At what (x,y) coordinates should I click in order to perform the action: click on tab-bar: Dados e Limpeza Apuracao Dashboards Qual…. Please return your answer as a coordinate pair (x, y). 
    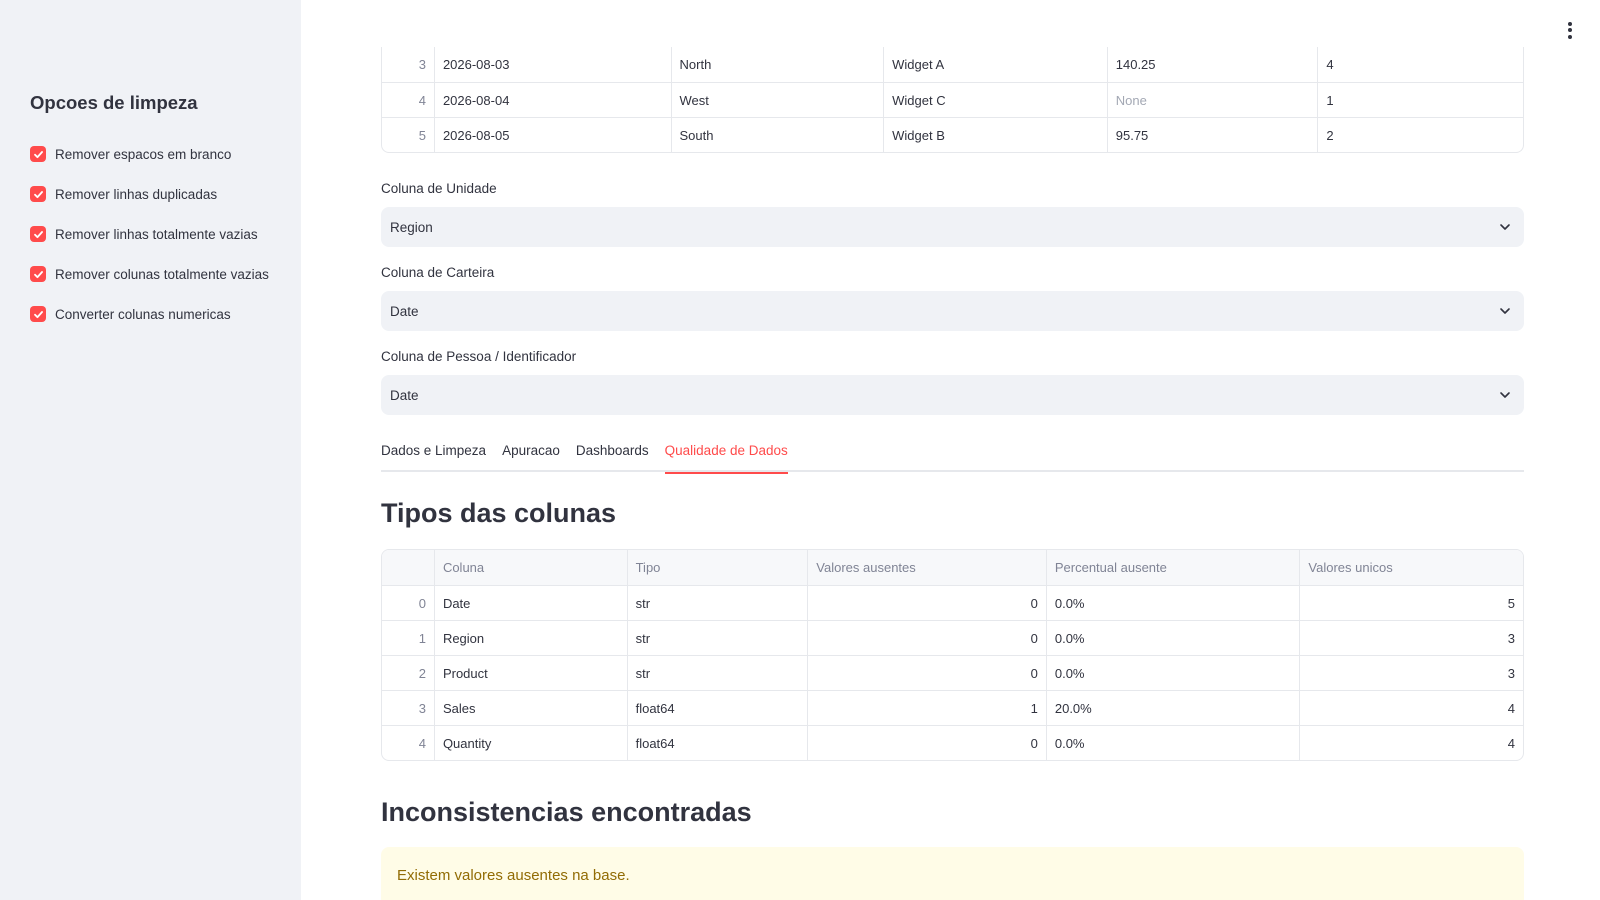
    Looking at the image, I should click on (952, 453).